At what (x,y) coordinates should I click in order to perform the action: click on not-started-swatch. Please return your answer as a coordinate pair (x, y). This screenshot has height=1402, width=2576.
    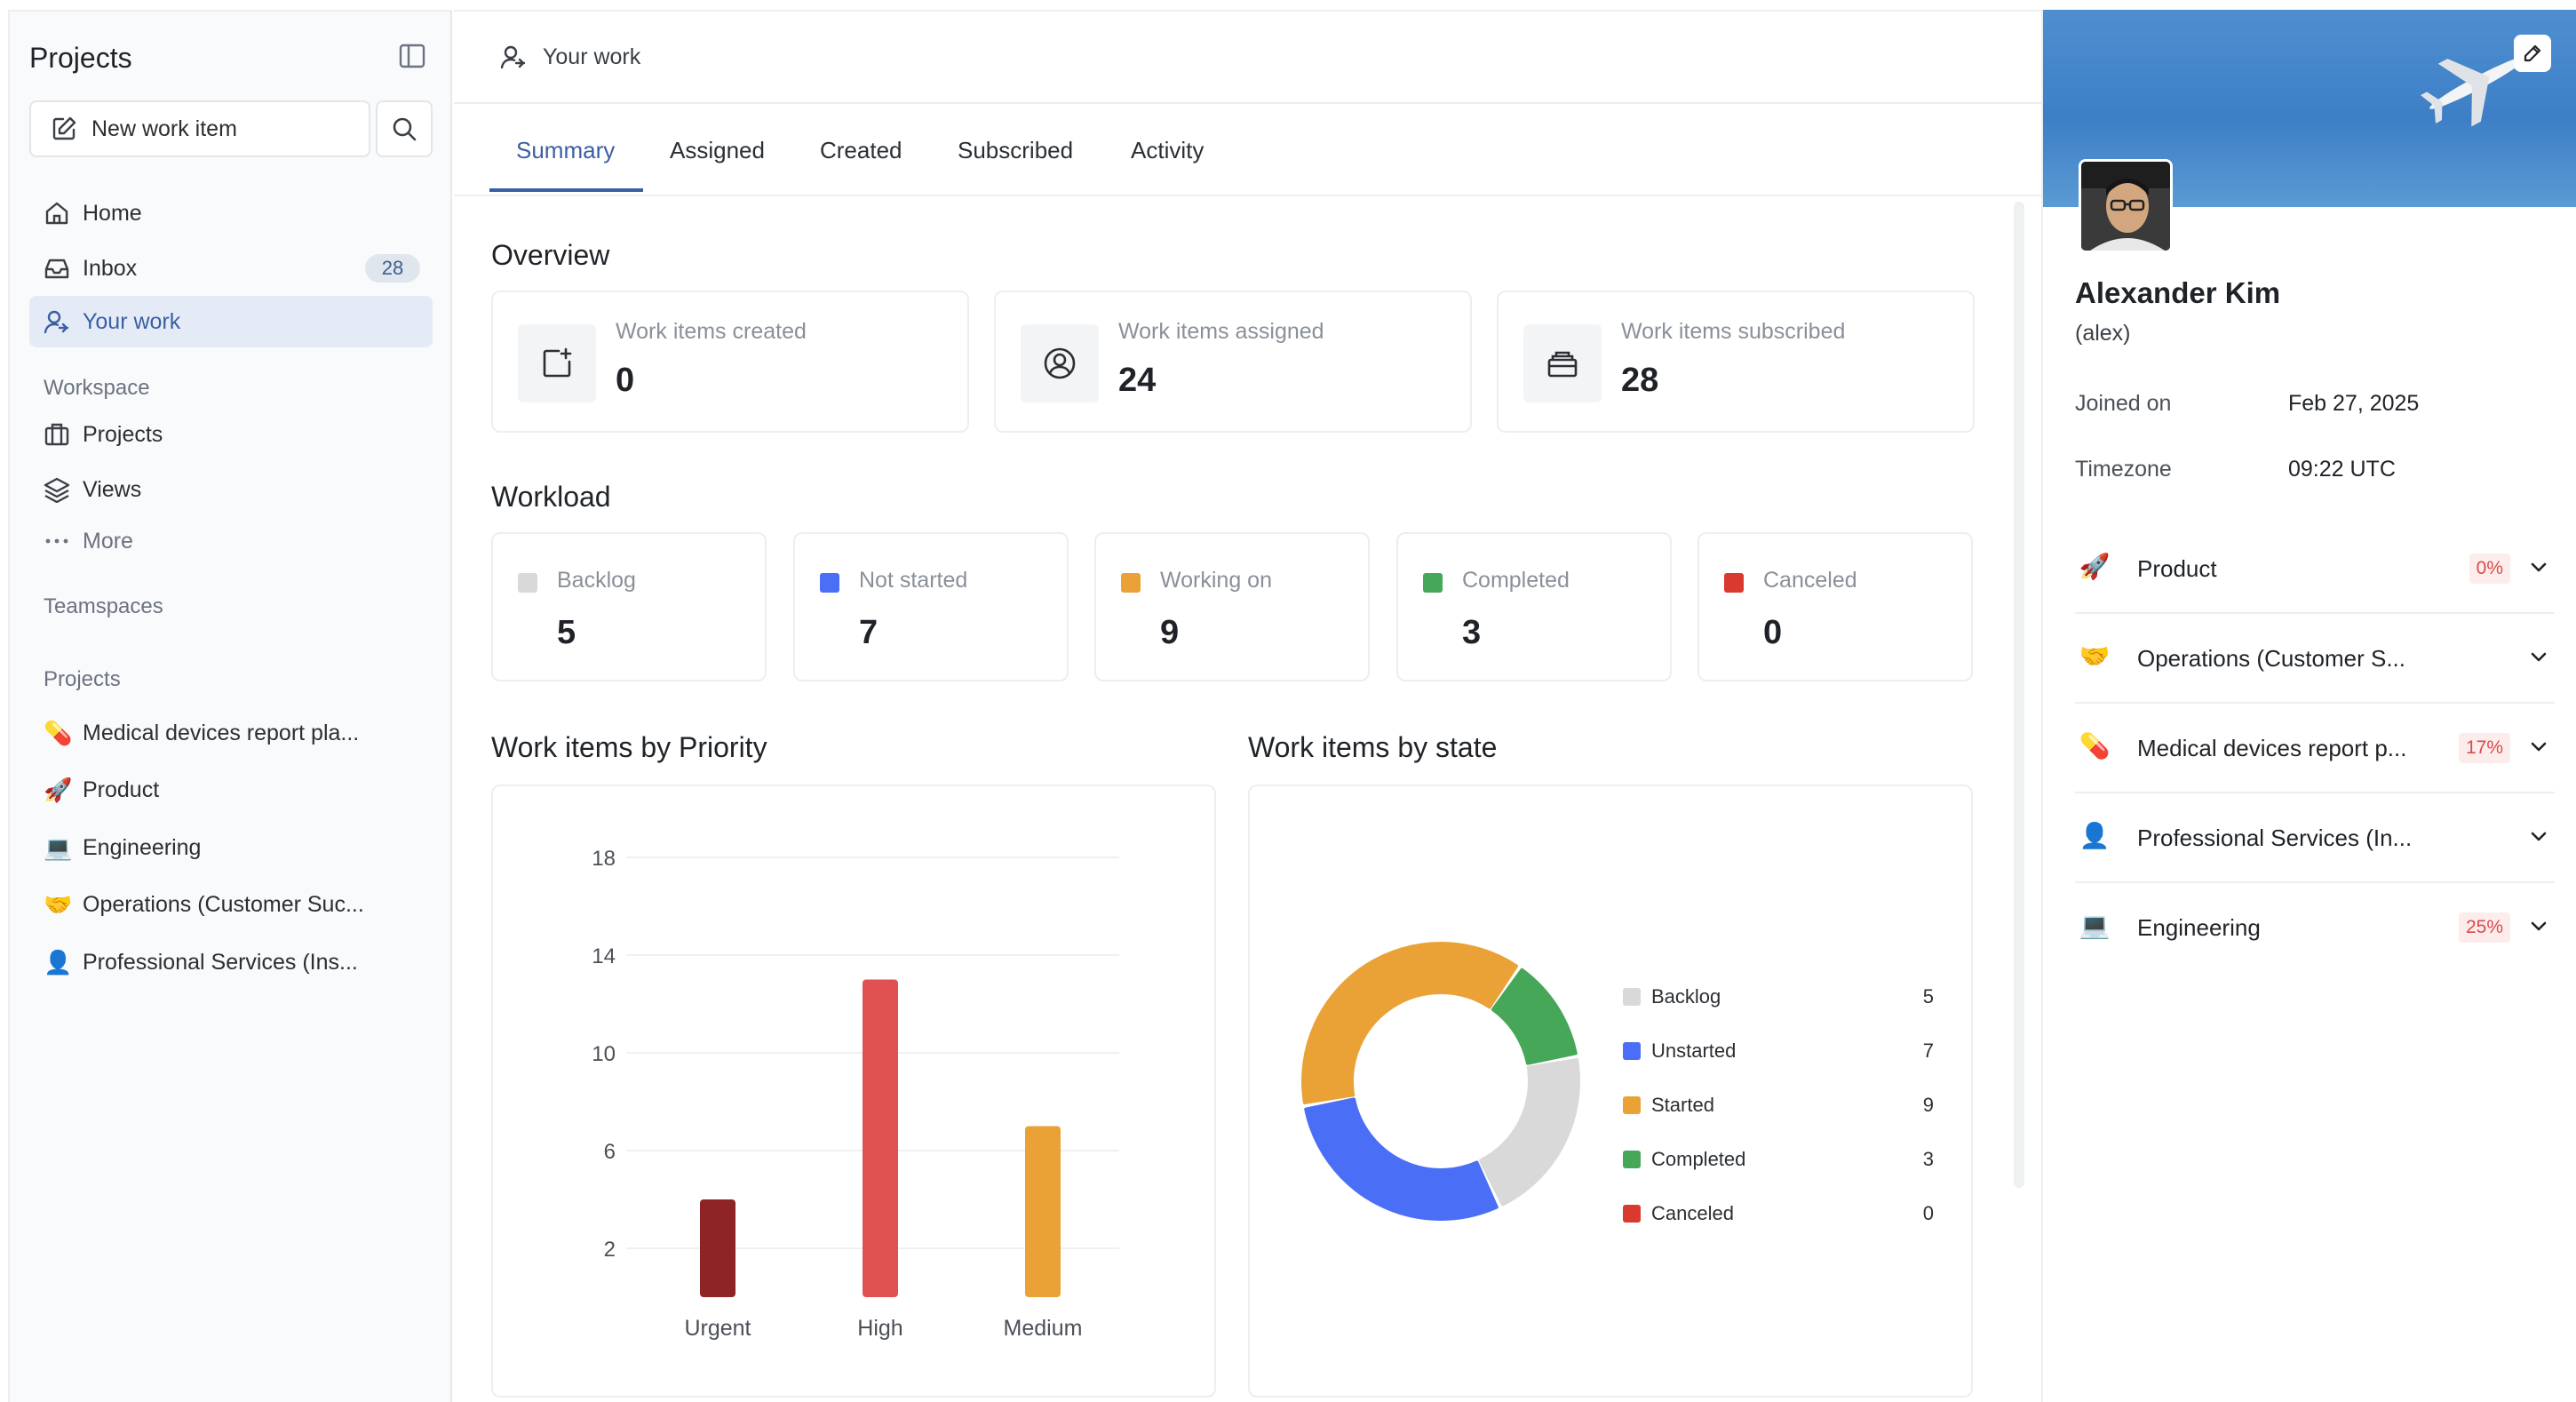
    Looking at the image, I should click on (829, 583).